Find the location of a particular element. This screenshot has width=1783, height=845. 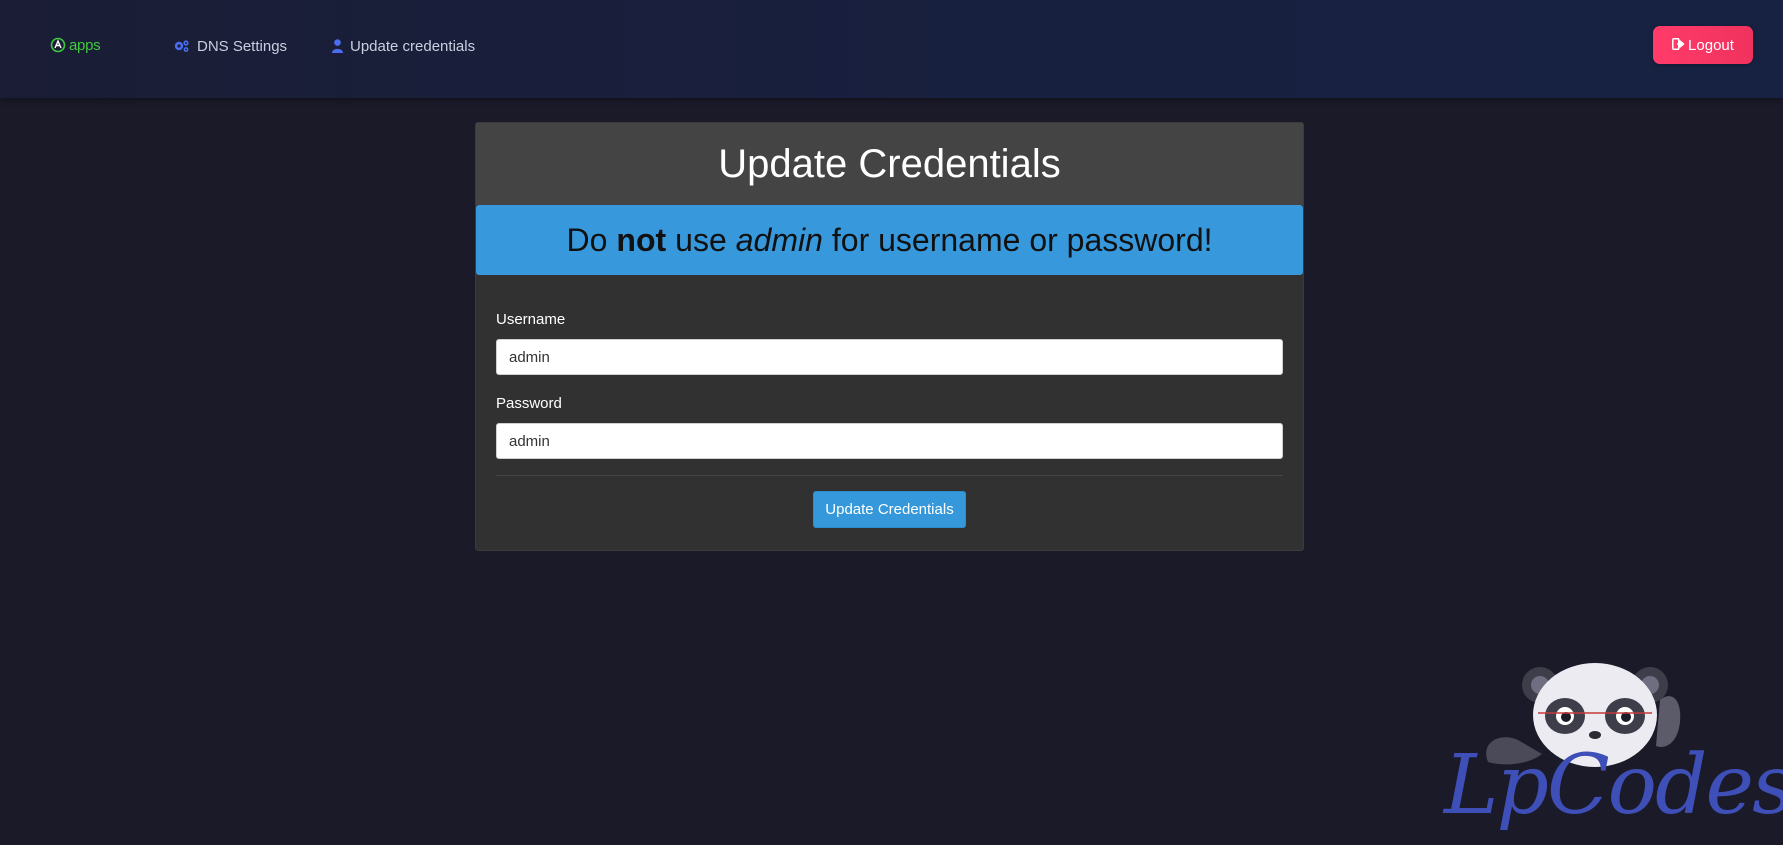

form-body: Username Password Update Credentials is located at coordinates (889, 401).